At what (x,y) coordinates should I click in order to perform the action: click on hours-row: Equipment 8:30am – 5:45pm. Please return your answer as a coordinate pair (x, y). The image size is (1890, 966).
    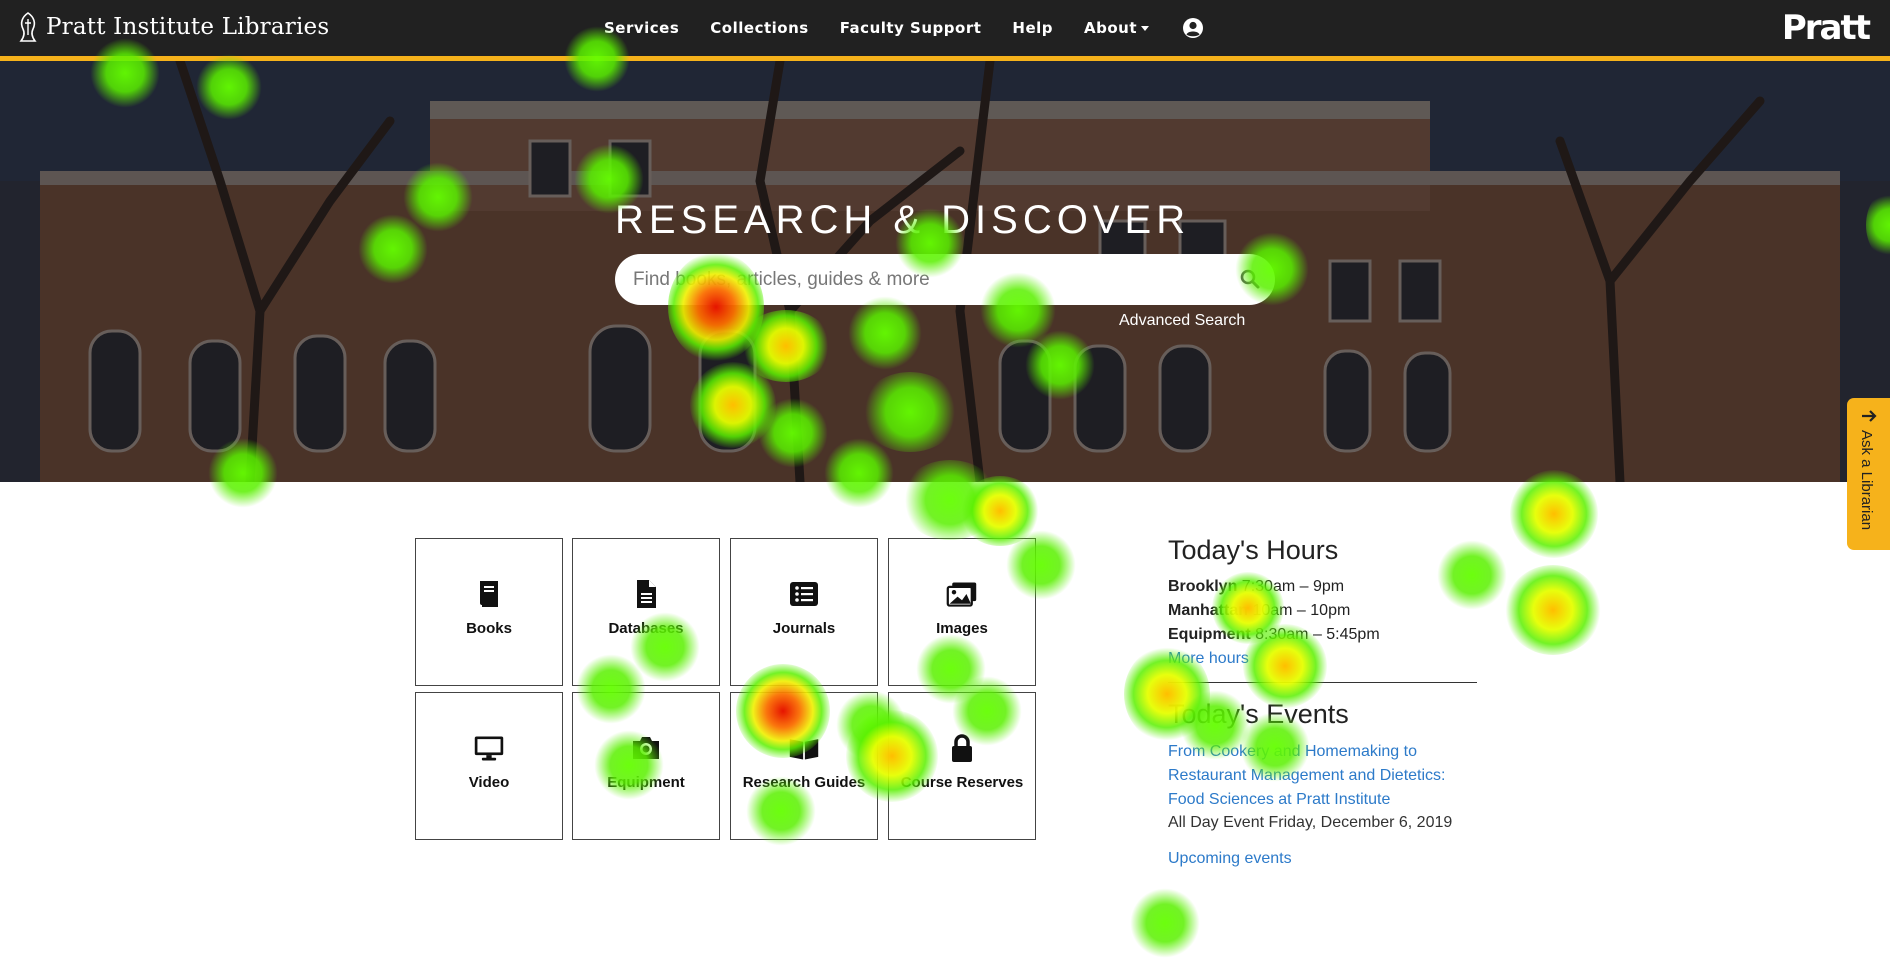
    Looking at the image, I should click on (1322, 635).